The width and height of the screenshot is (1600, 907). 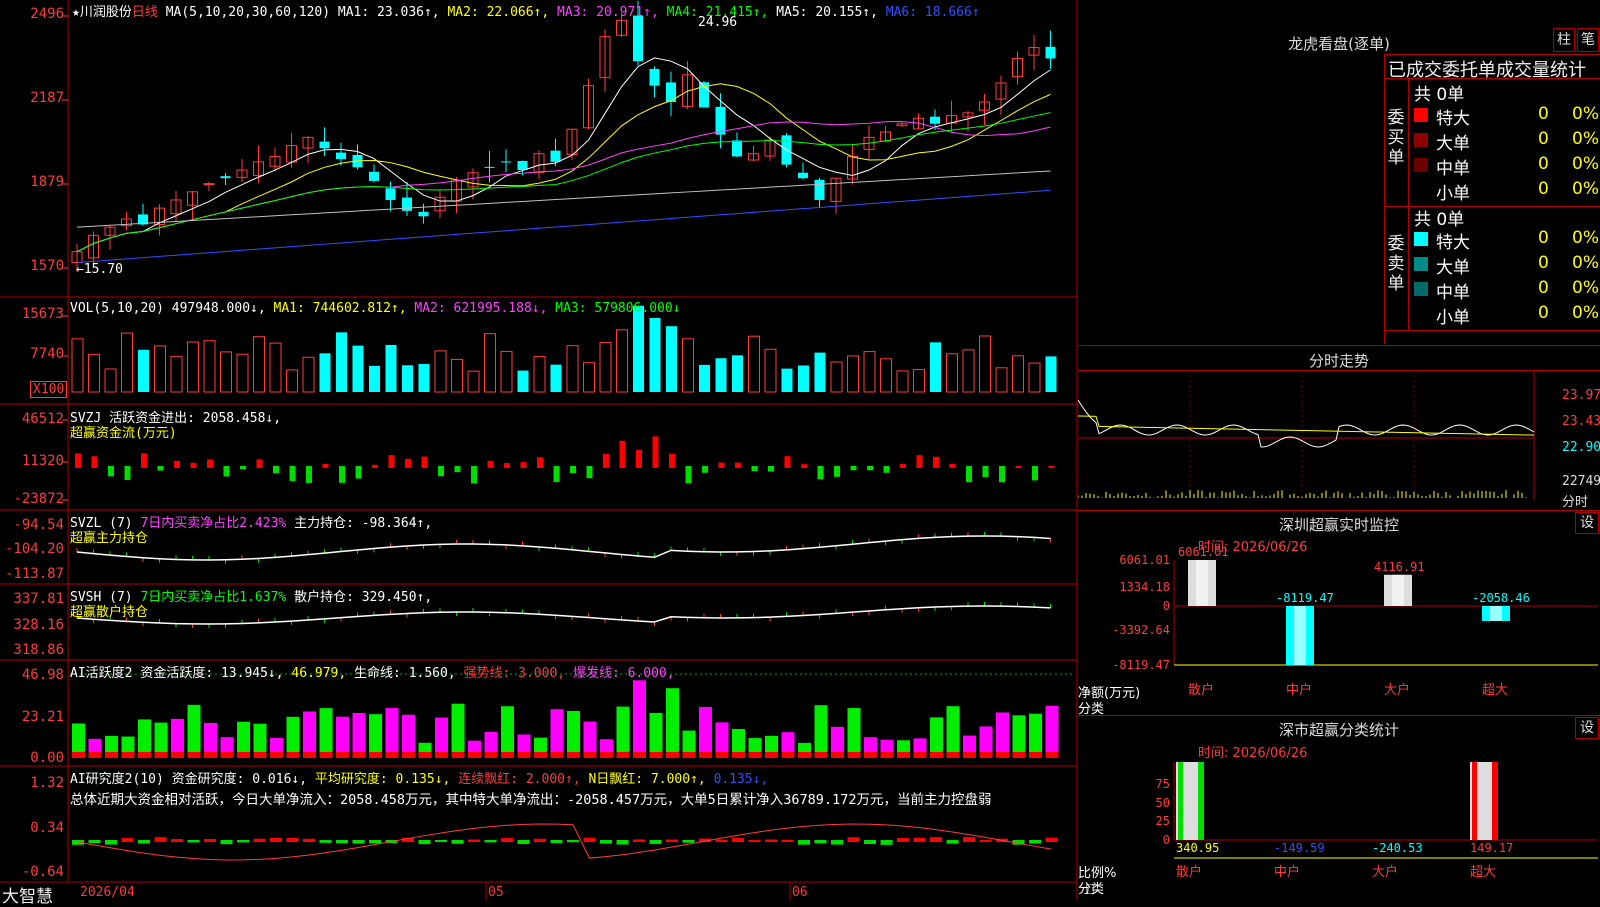 What do you see at coordinates (1339, 440) in the screenshot?
I see `intraday-chart` at bounding box center [1339, 440].